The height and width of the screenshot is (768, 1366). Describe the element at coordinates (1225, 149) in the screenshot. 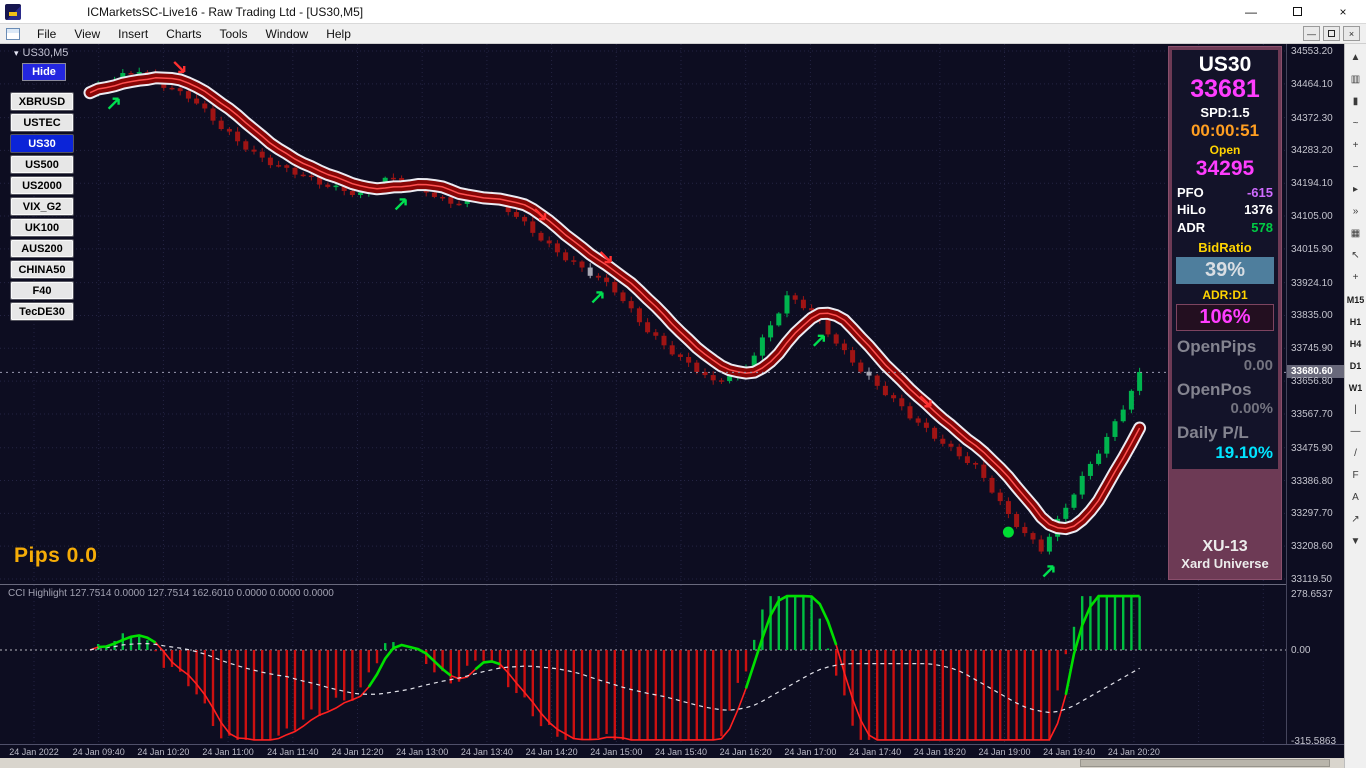

I see `panel-open-label: Open` at that location.